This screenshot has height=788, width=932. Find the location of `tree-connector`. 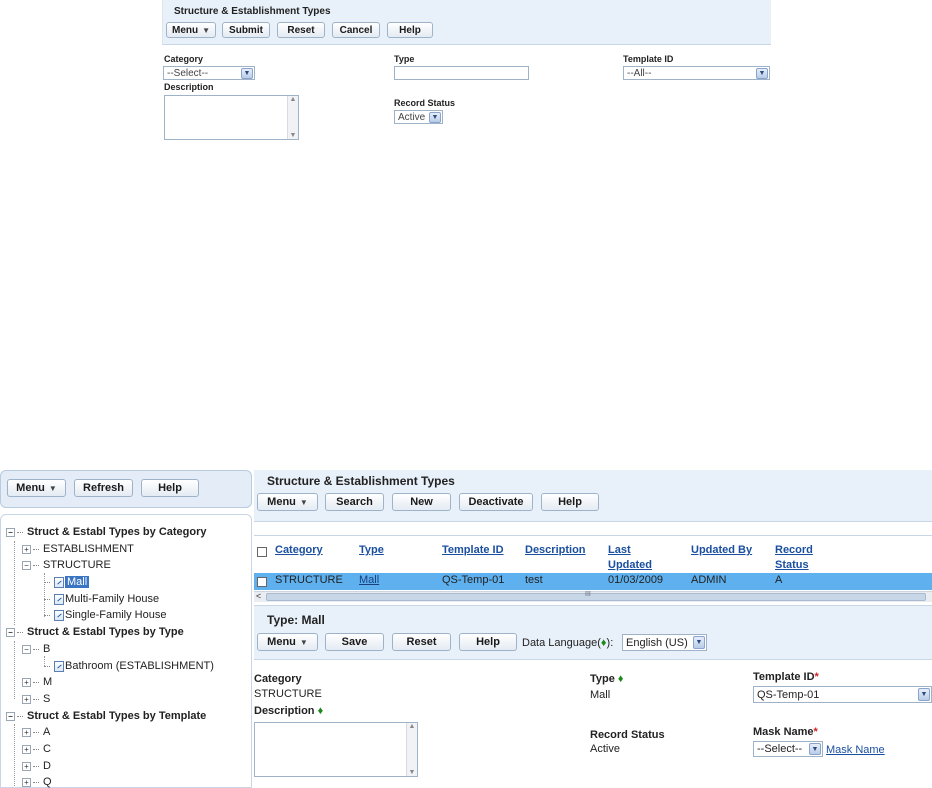

tree-connector is located at coordinates (14, 755).